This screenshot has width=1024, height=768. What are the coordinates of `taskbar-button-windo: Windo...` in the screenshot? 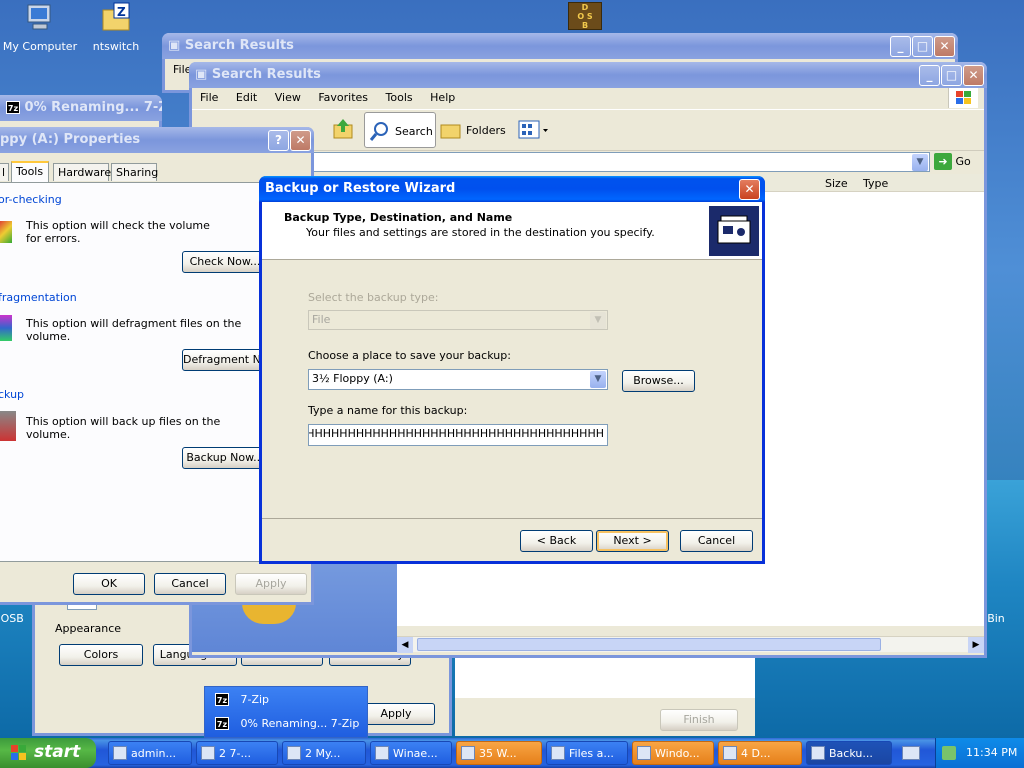 It's located at (673, 753).